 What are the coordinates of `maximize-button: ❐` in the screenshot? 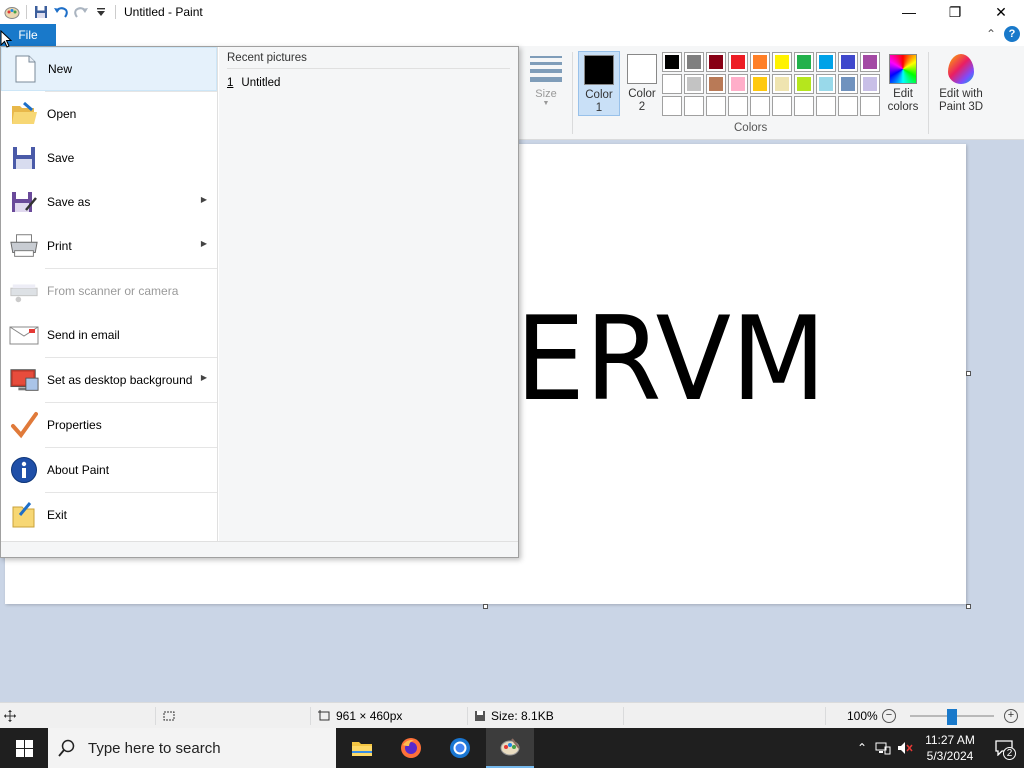 It's located at (955, 12).